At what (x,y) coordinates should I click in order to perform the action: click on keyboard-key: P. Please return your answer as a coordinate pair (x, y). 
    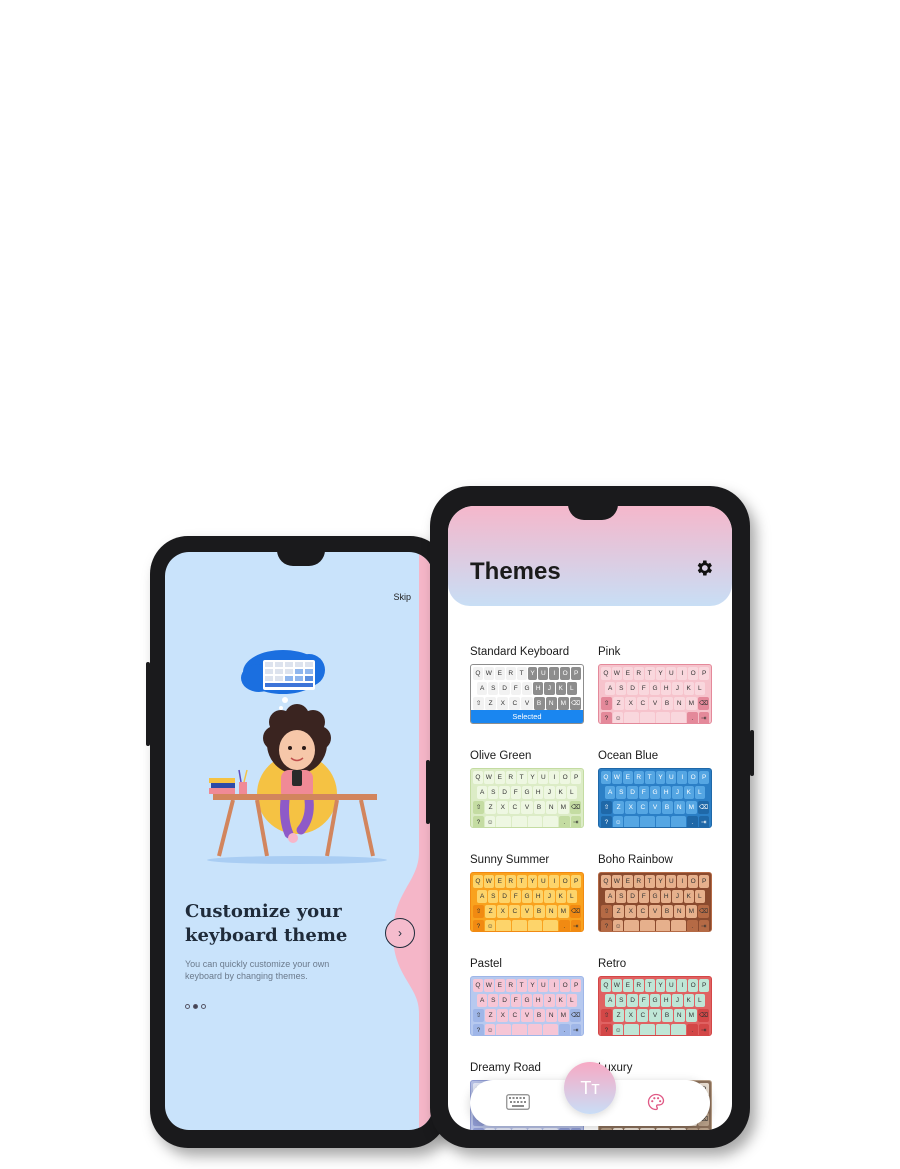
    Looking at the image, I should click on (576, 777).